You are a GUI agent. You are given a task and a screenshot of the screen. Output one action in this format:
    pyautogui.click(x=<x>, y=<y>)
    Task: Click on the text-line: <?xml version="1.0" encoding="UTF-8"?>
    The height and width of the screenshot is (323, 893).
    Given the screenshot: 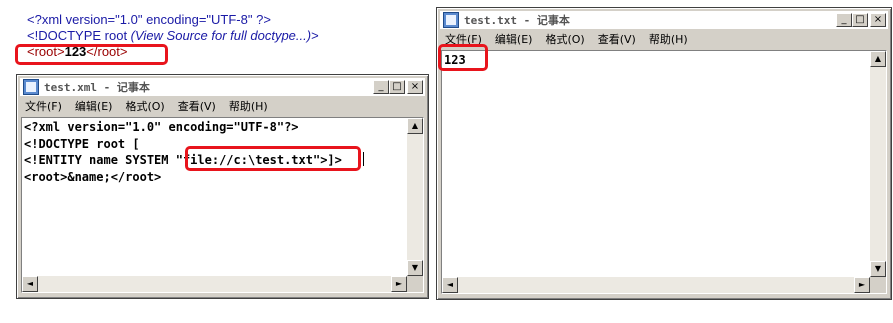 What is the action you would take?
    pyautogui.click(x=161, y=127)
    